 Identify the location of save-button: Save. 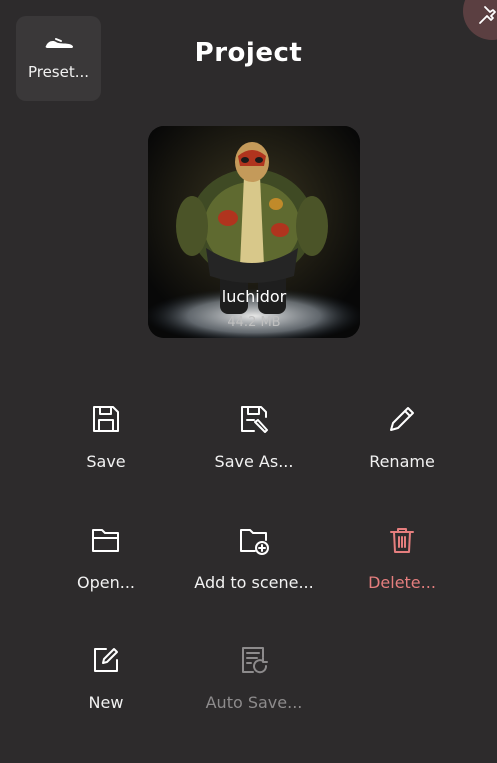
(106, 437).